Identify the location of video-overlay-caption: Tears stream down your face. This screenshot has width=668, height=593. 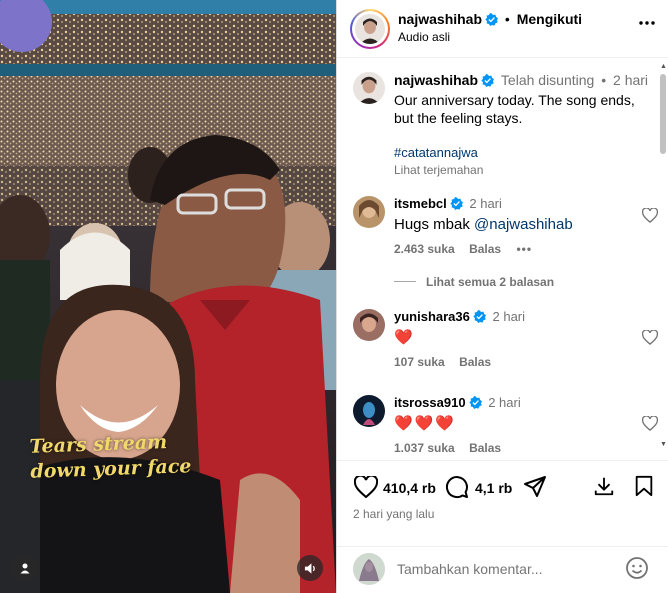
(110, 457).